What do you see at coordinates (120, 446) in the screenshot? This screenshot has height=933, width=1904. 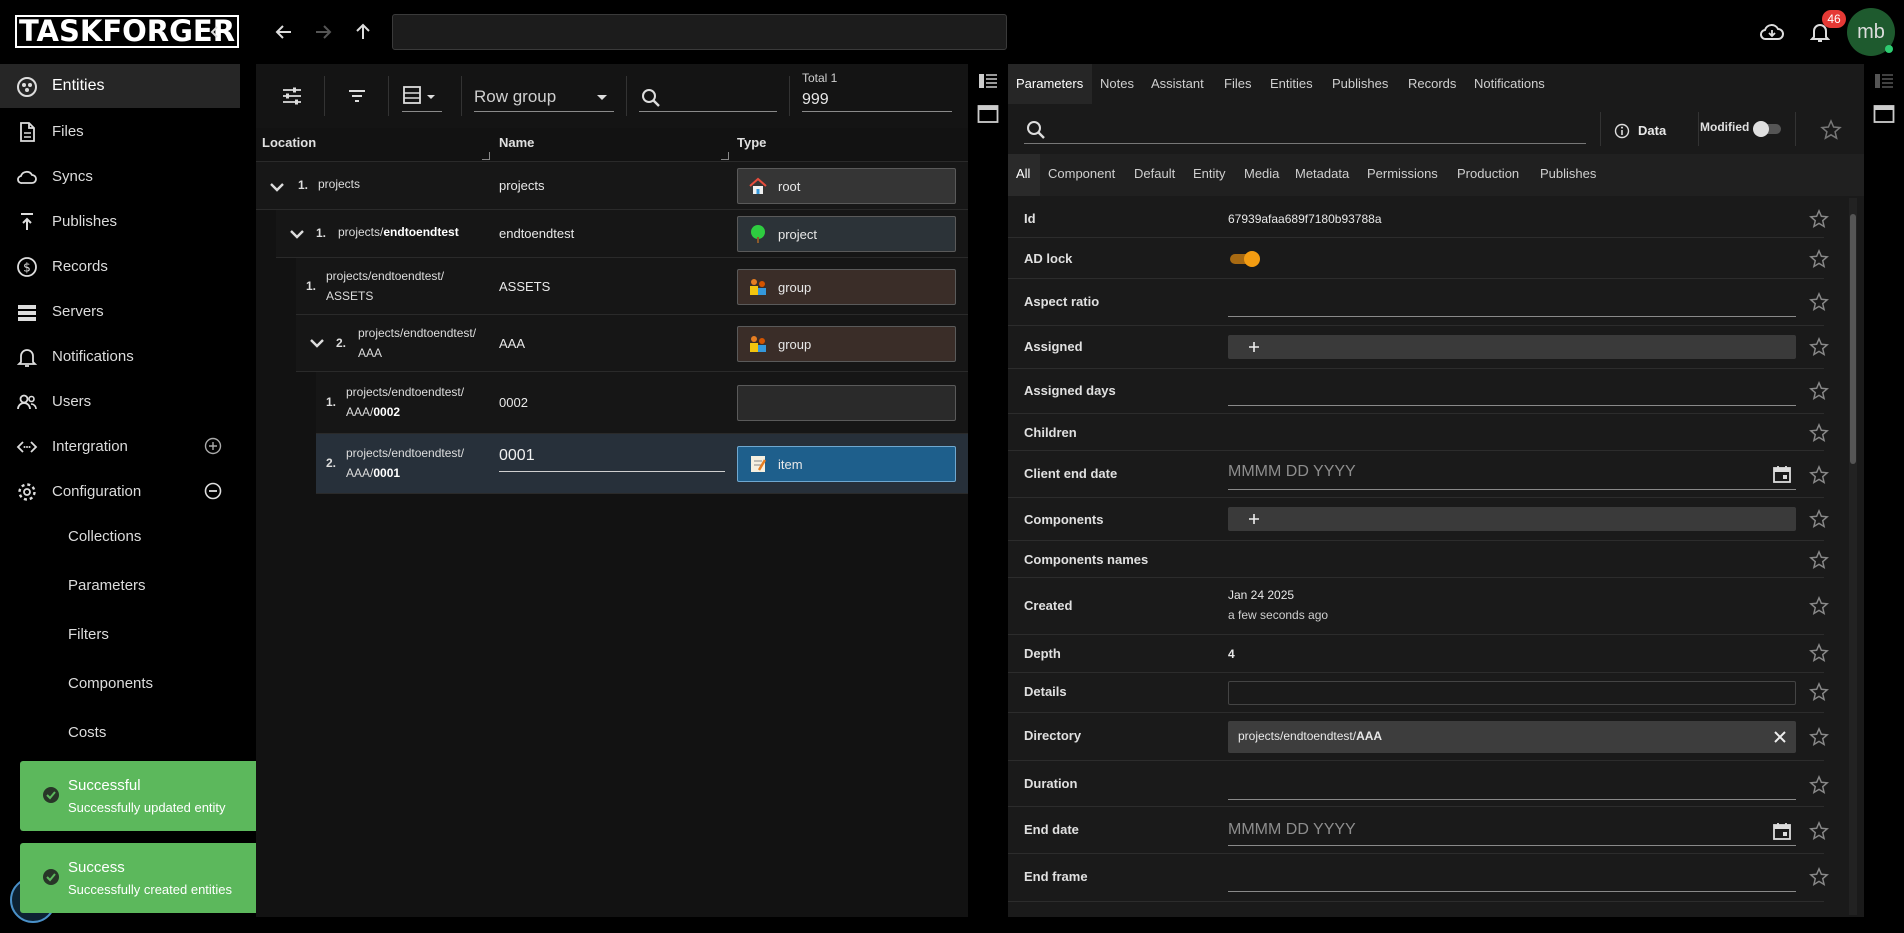 I see `sidebar-item-integration: Intergration` at bounding box center [120, 446].